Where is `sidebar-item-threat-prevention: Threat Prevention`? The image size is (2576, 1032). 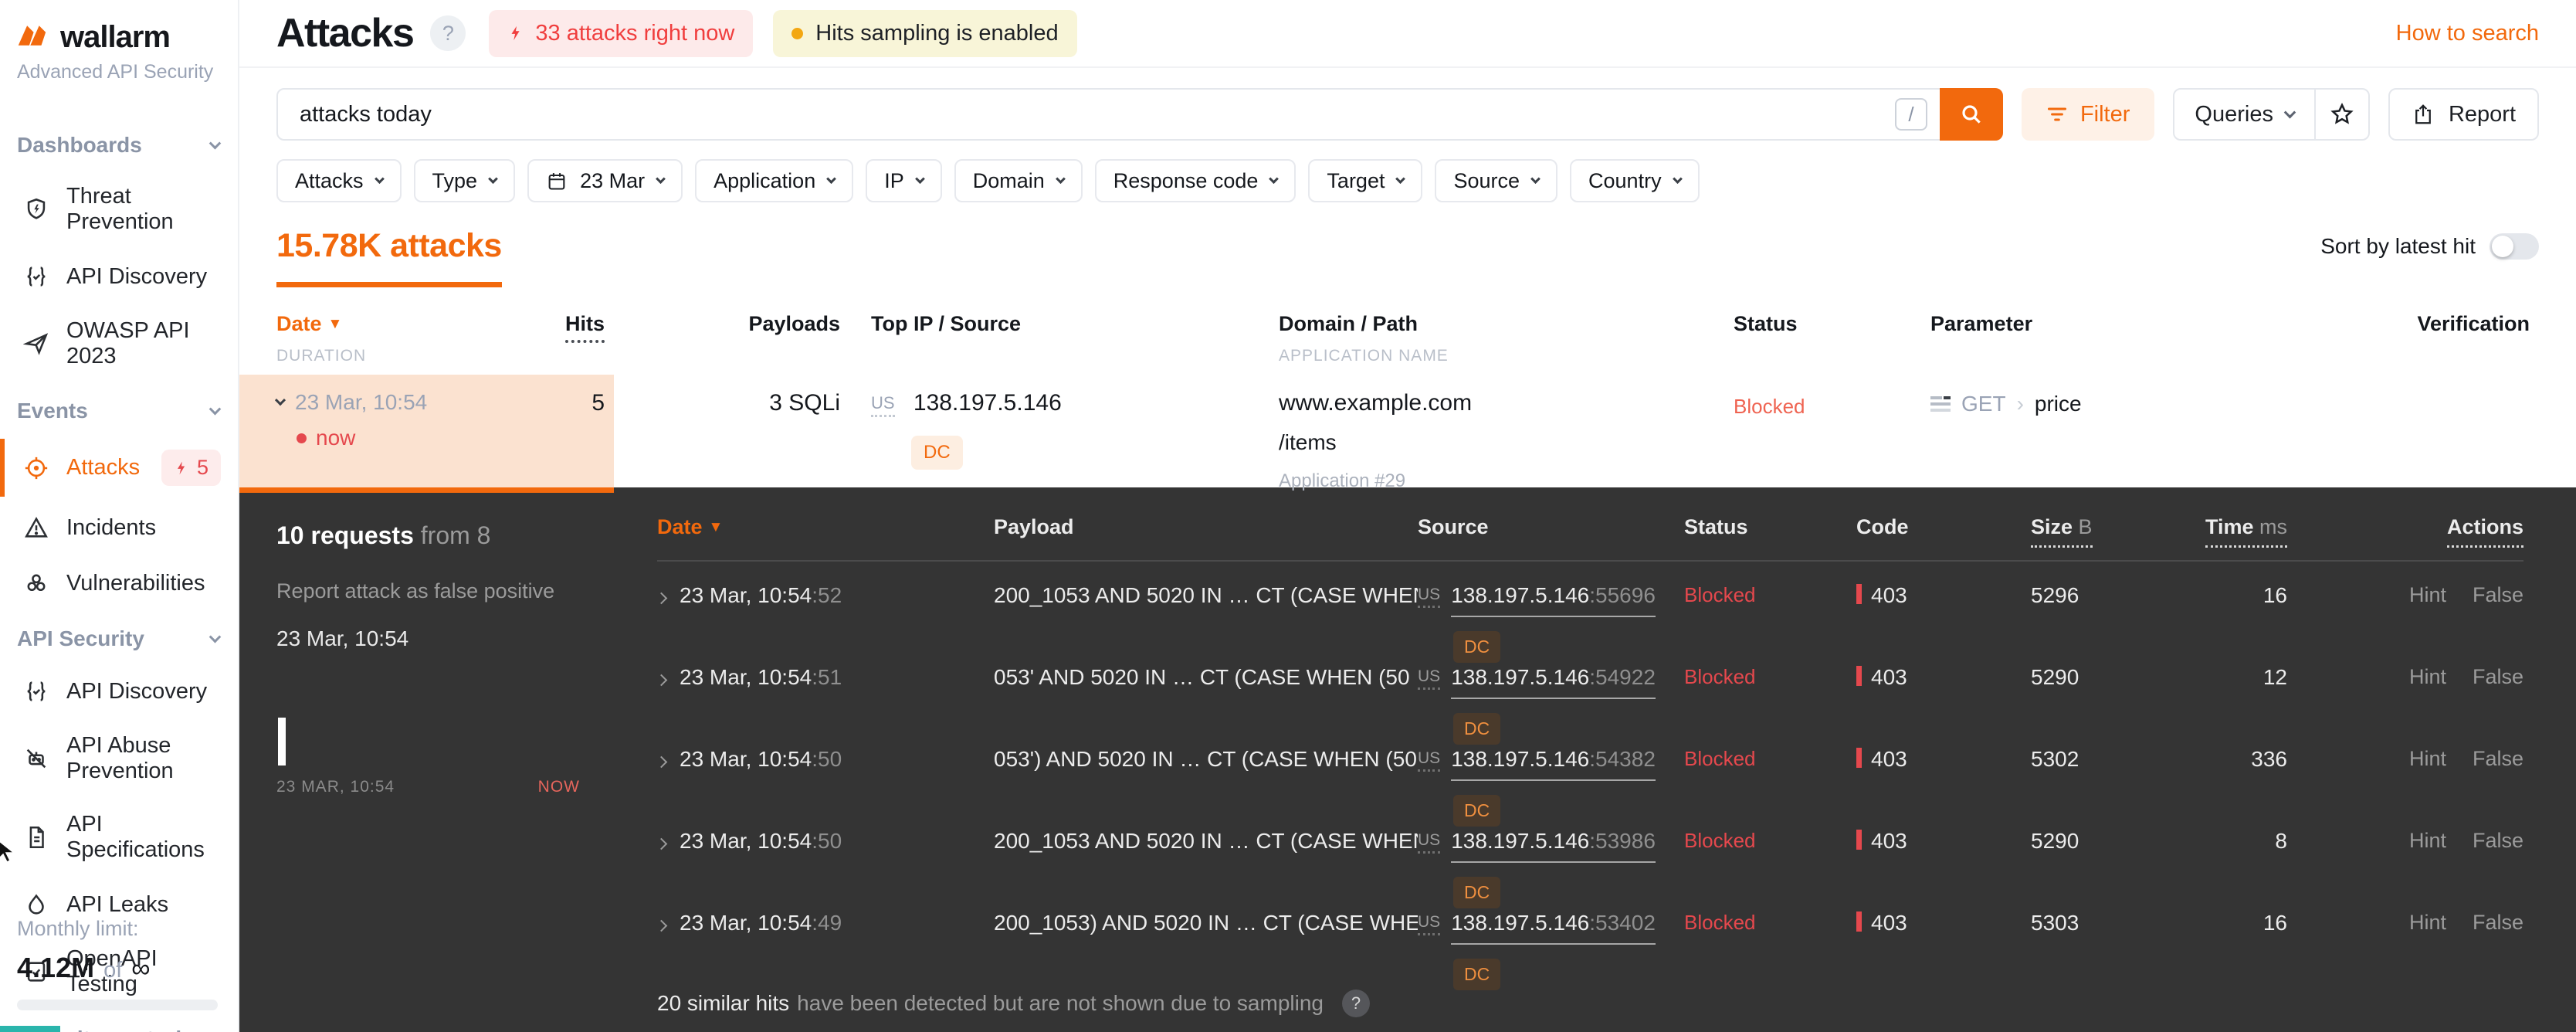
sidebar-item-threat-prevention: Threat Prevention is located at coordinates (119, 209).